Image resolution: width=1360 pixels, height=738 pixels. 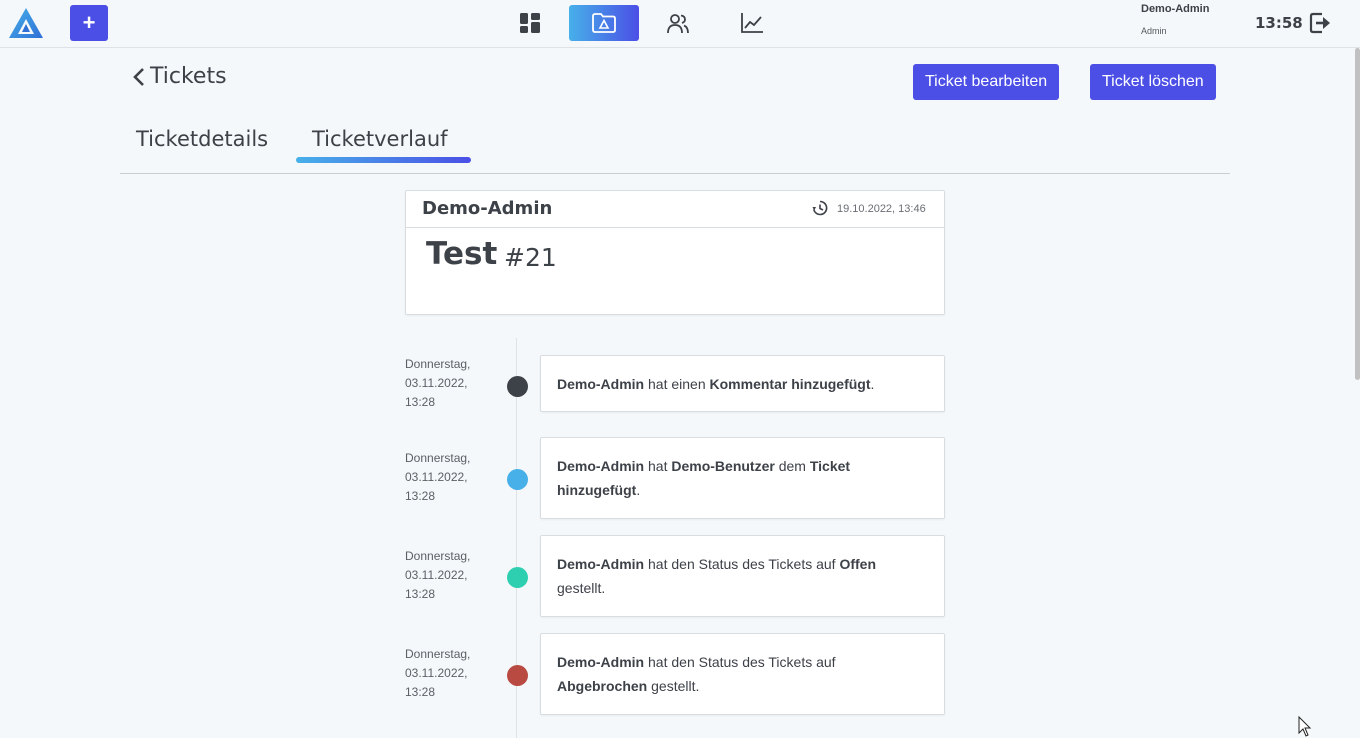 I want to click on user-role: Admin, so click(x=1154, y=31).